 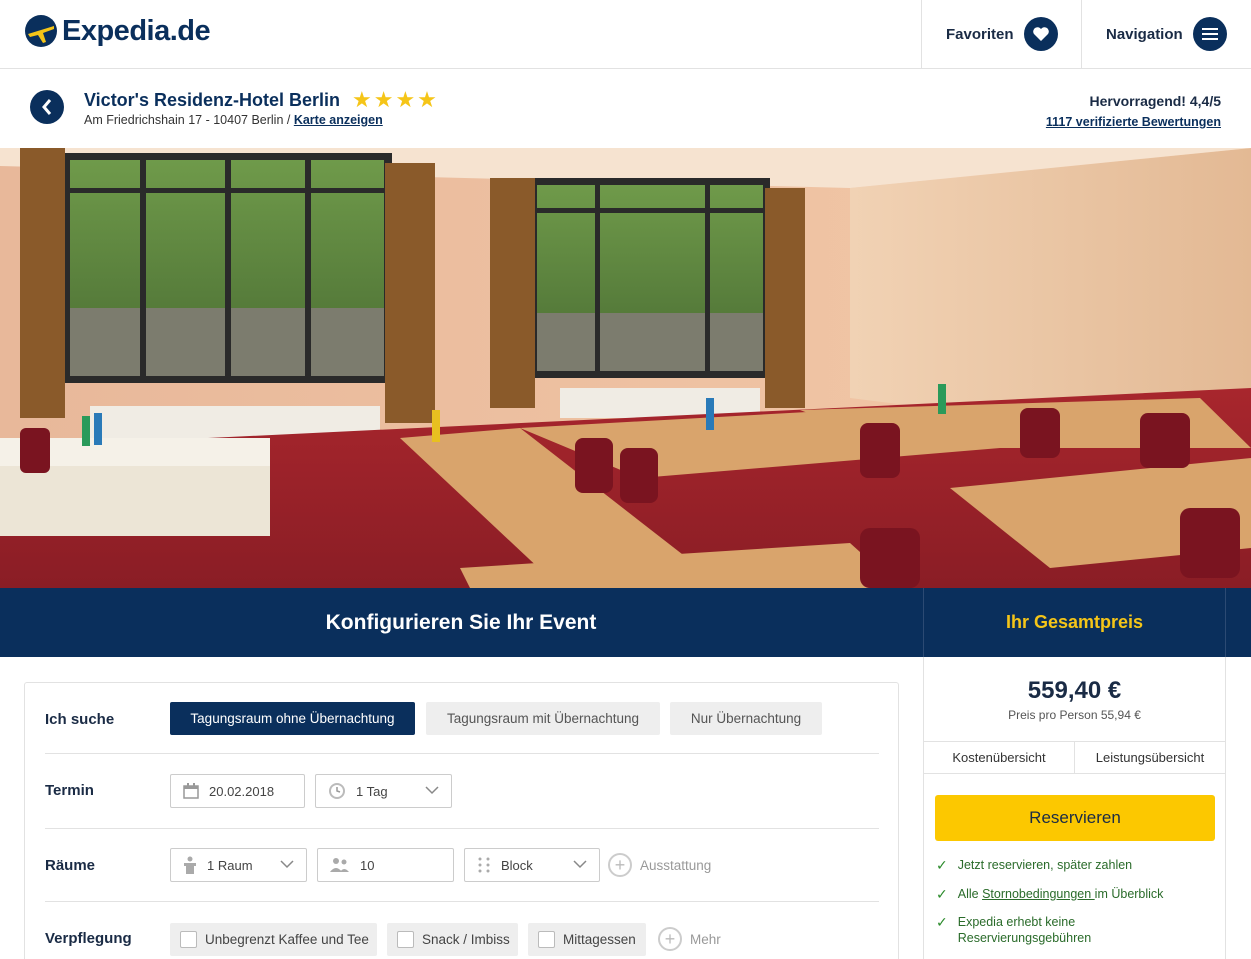 What do you see at coordinates (543, 718) in the screenshot?
I see `option-meeting-room-with-overnight: Tagungsraum mit Übernachtung` at bounding box center [543, 718].